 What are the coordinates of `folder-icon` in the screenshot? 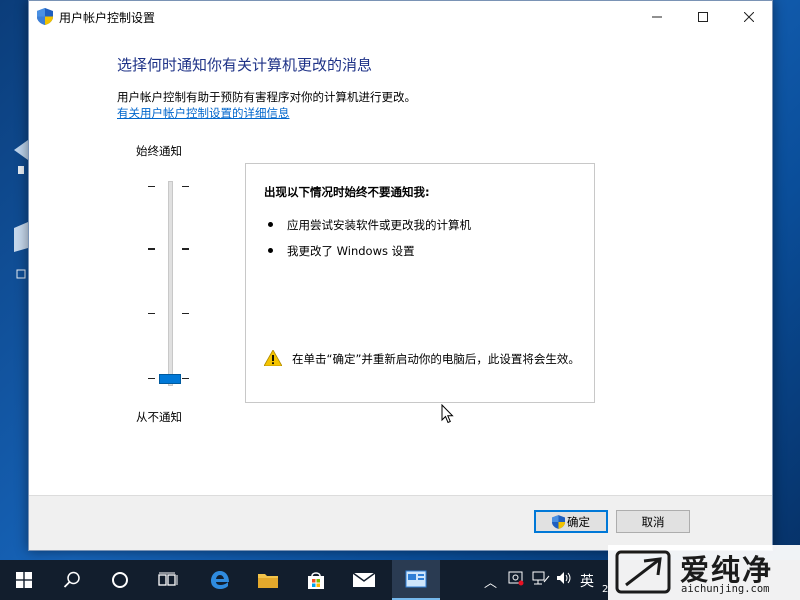 It's located at (268, 581).